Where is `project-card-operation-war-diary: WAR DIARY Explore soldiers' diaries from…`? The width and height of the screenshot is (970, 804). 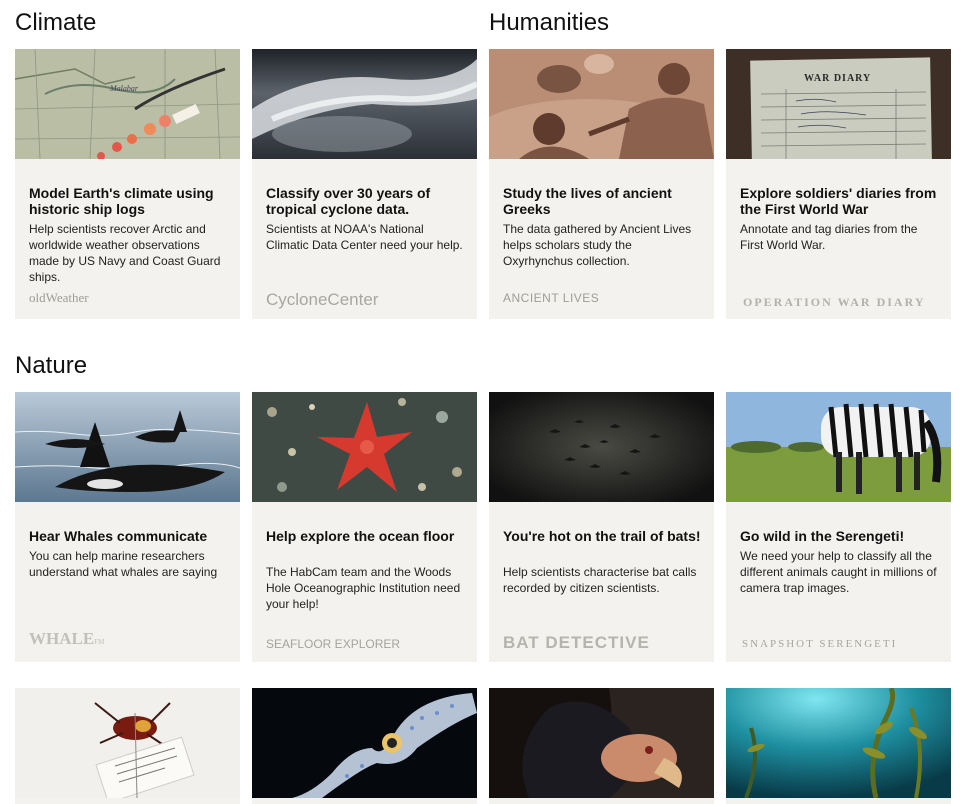 project-card-operation-war-diary: WAR DIARY Explore soldiers' diaries from… is located at coordinates (838, 184).